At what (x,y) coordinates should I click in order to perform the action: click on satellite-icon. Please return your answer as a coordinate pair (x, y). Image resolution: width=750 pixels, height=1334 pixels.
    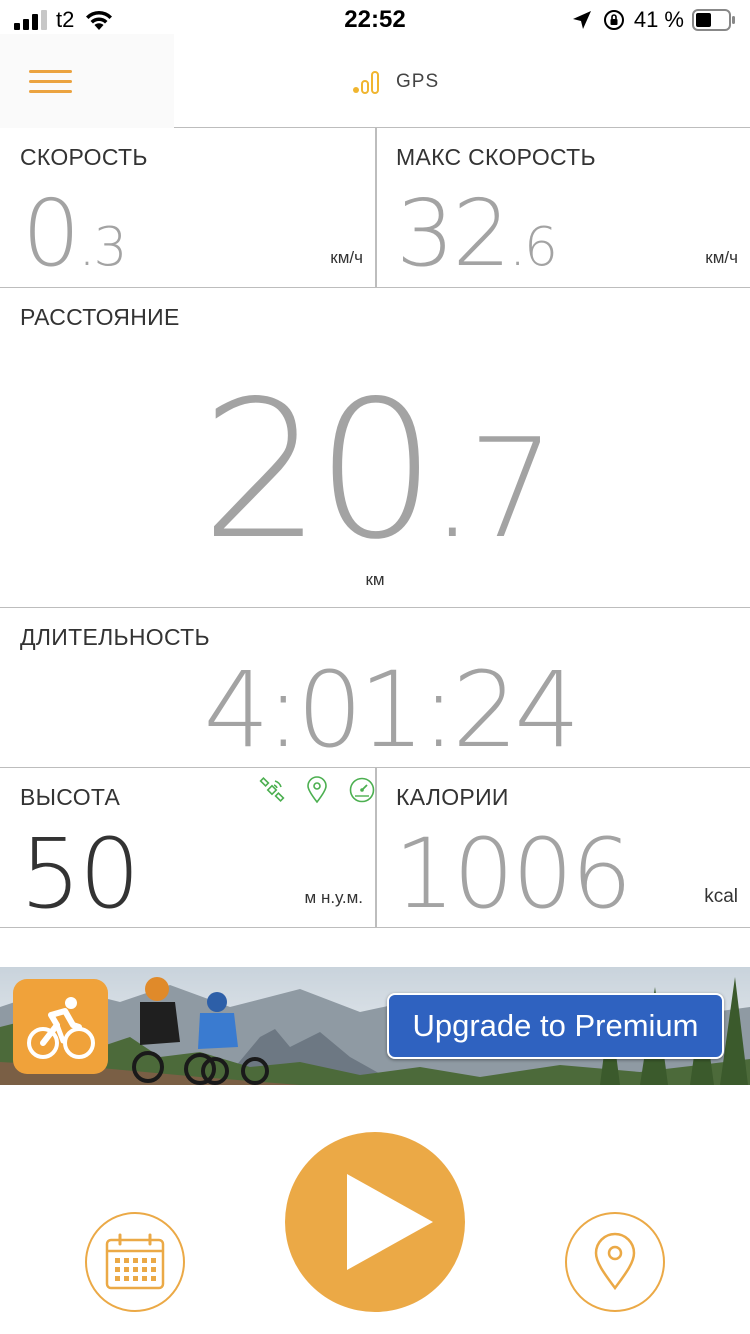
    Looking at the image, I should click on (272, 790).